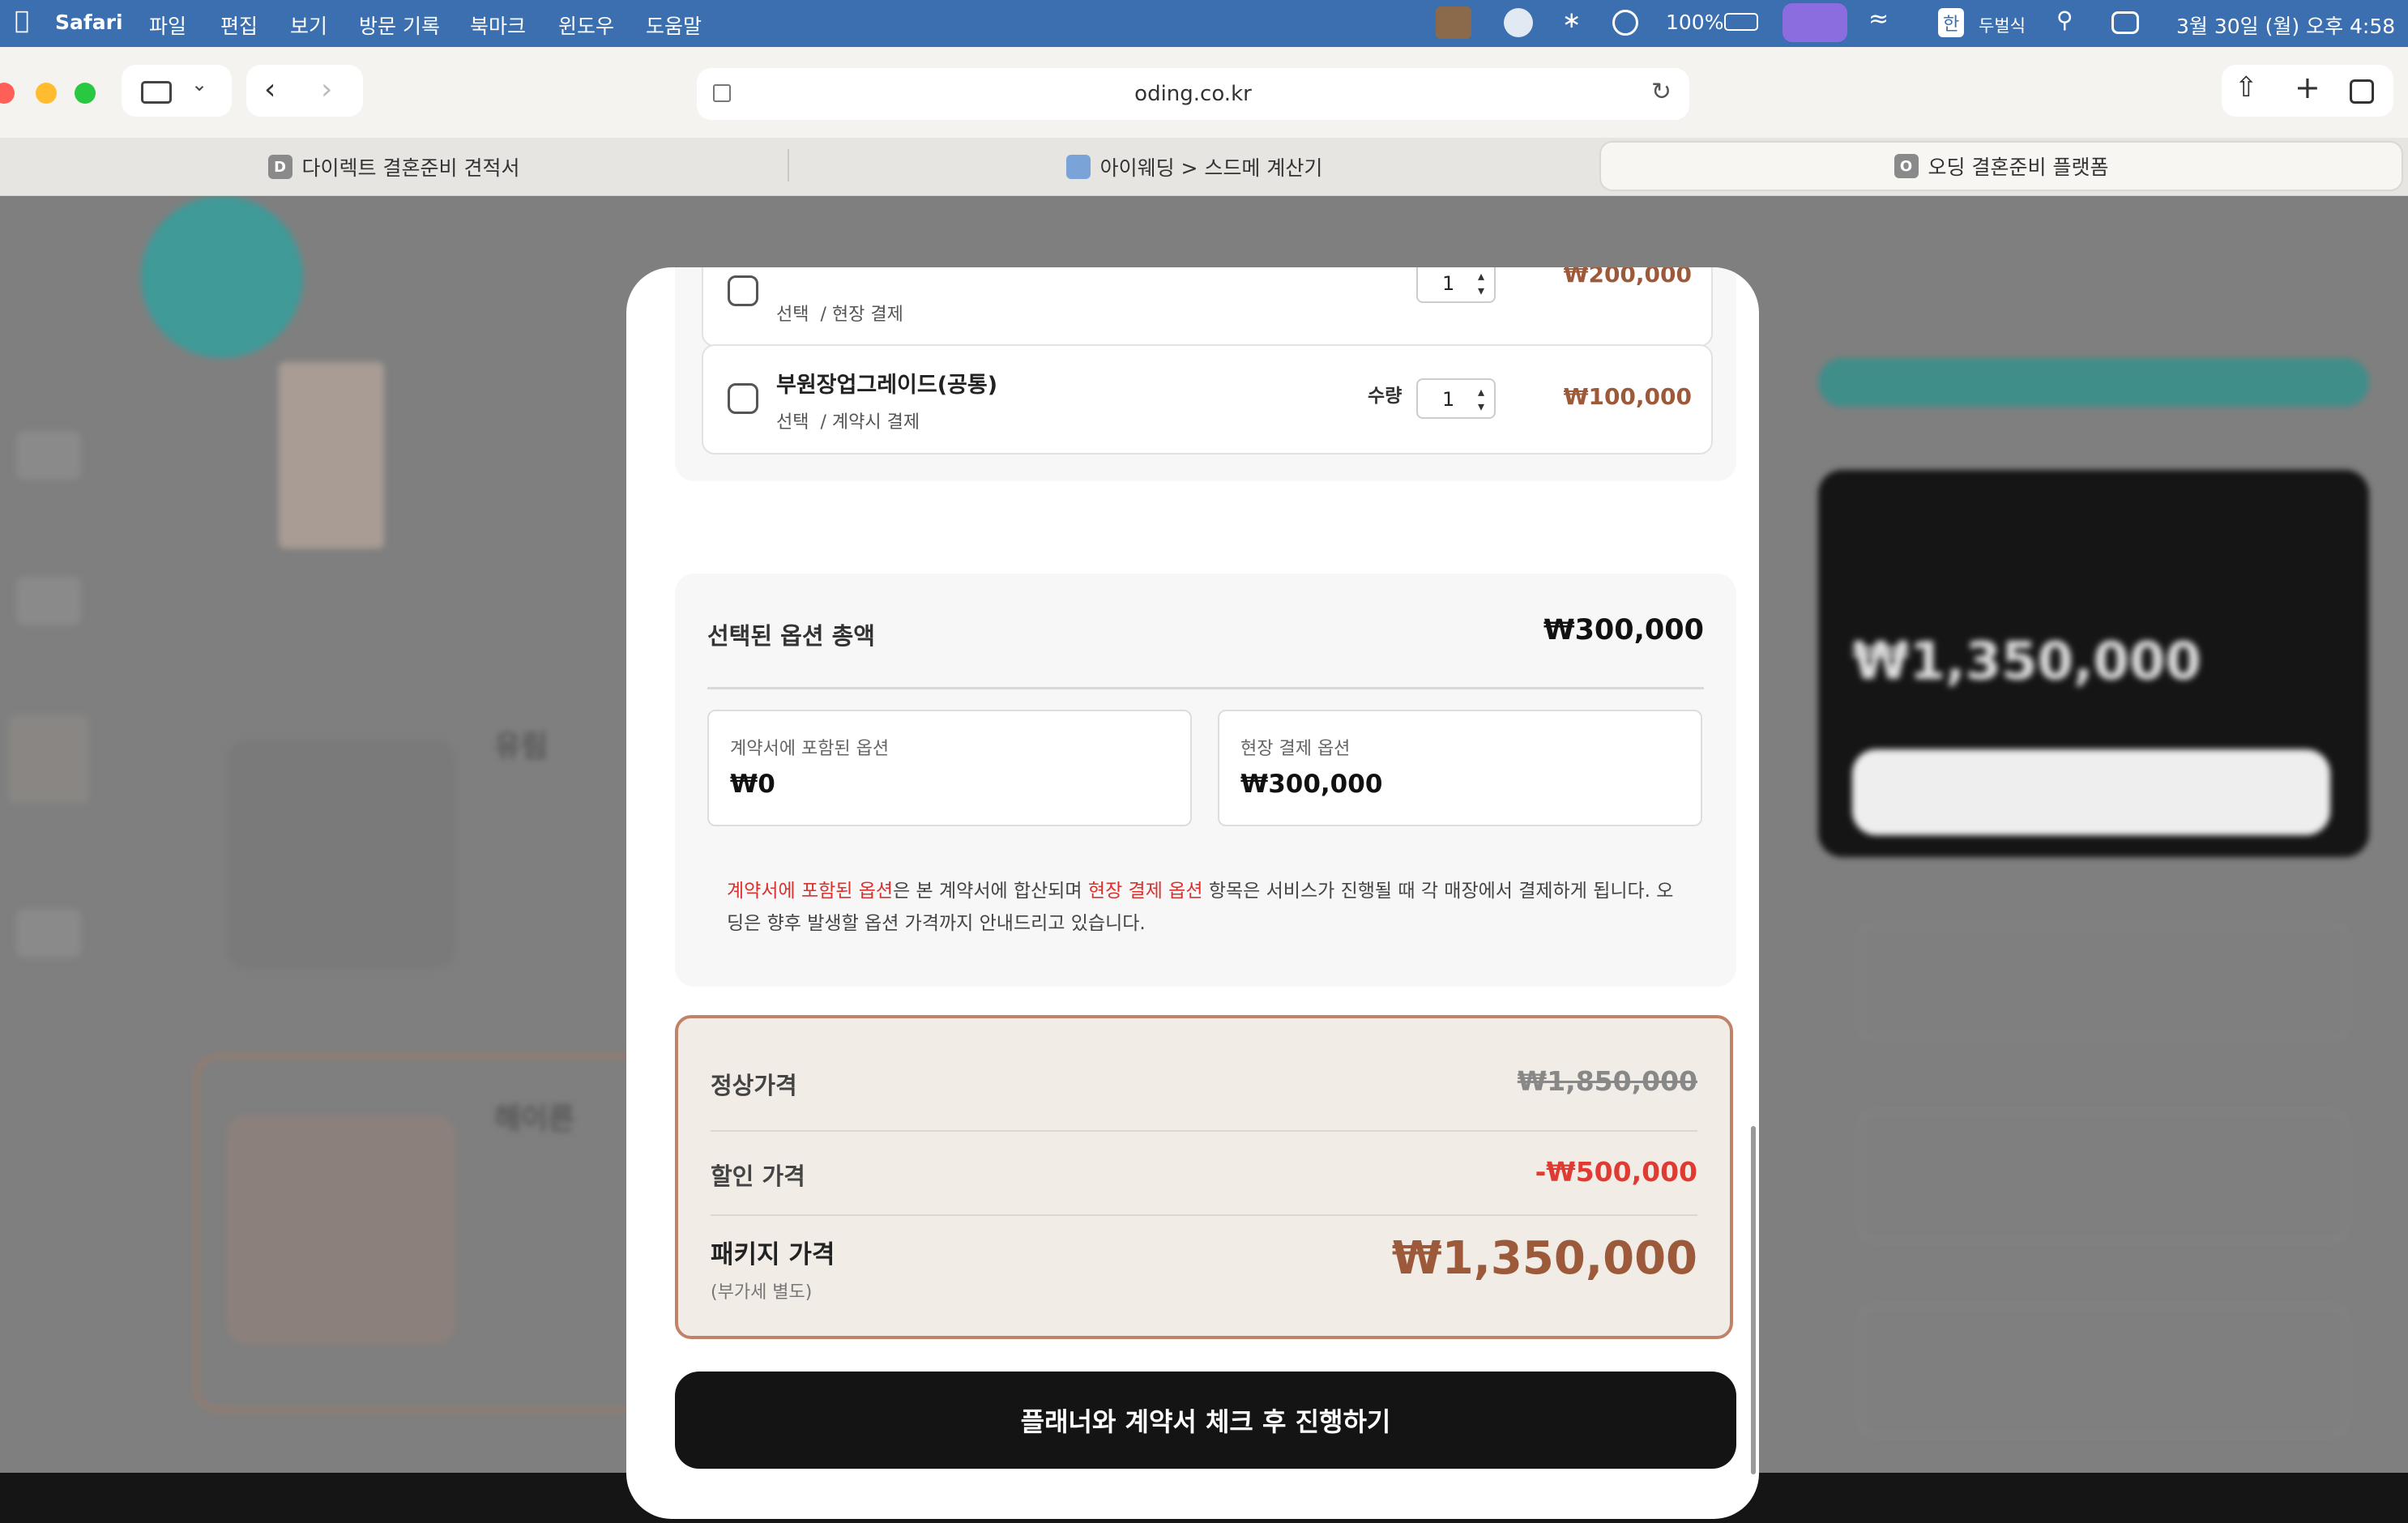 The width and height of the screenshot is (2408, 1523). I want to click on tab-overview-icon, so click(2362, 91).